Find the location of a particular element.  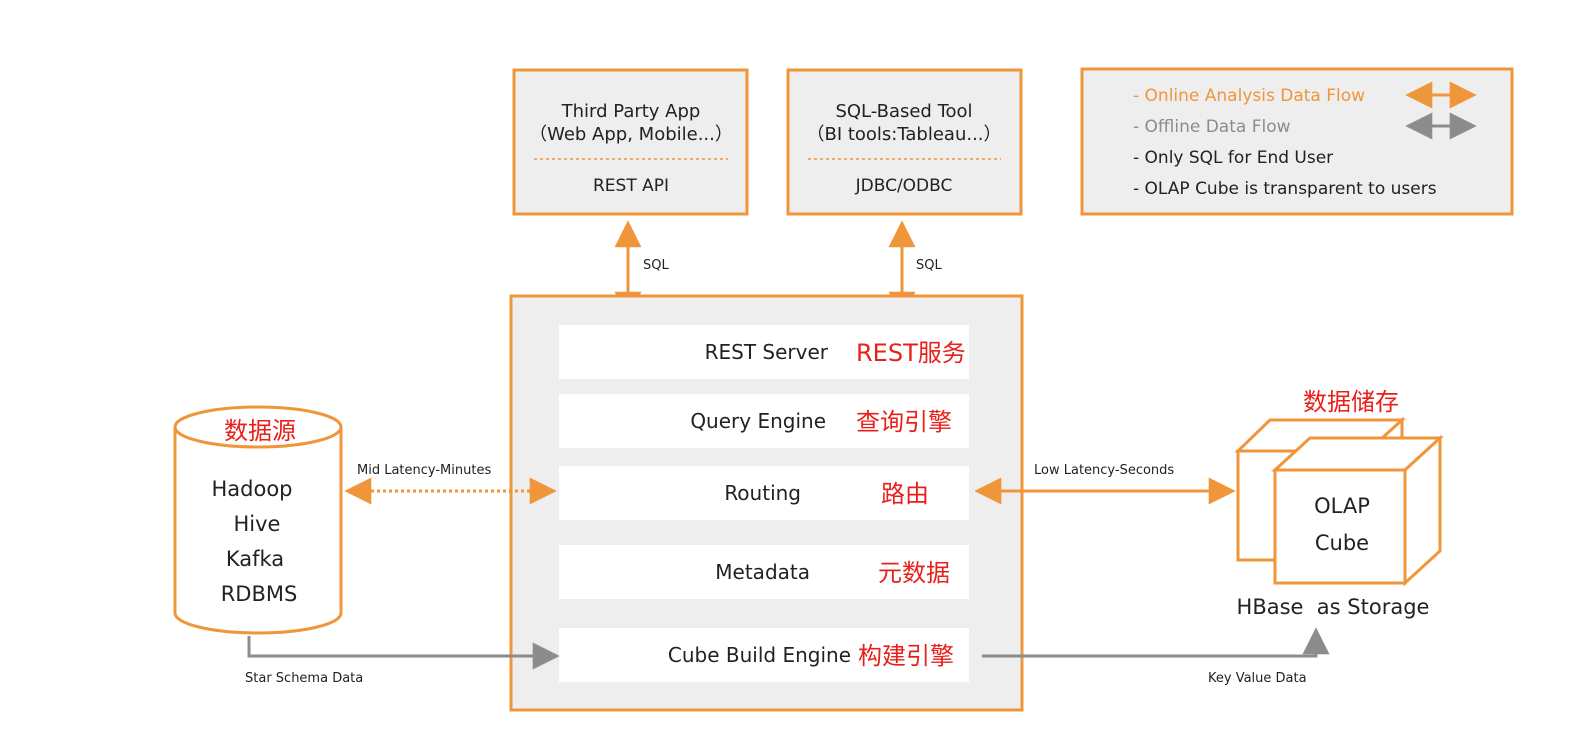

legend-item-online: - Online Analysis Data Flow is located at coordinates (1249, 96).